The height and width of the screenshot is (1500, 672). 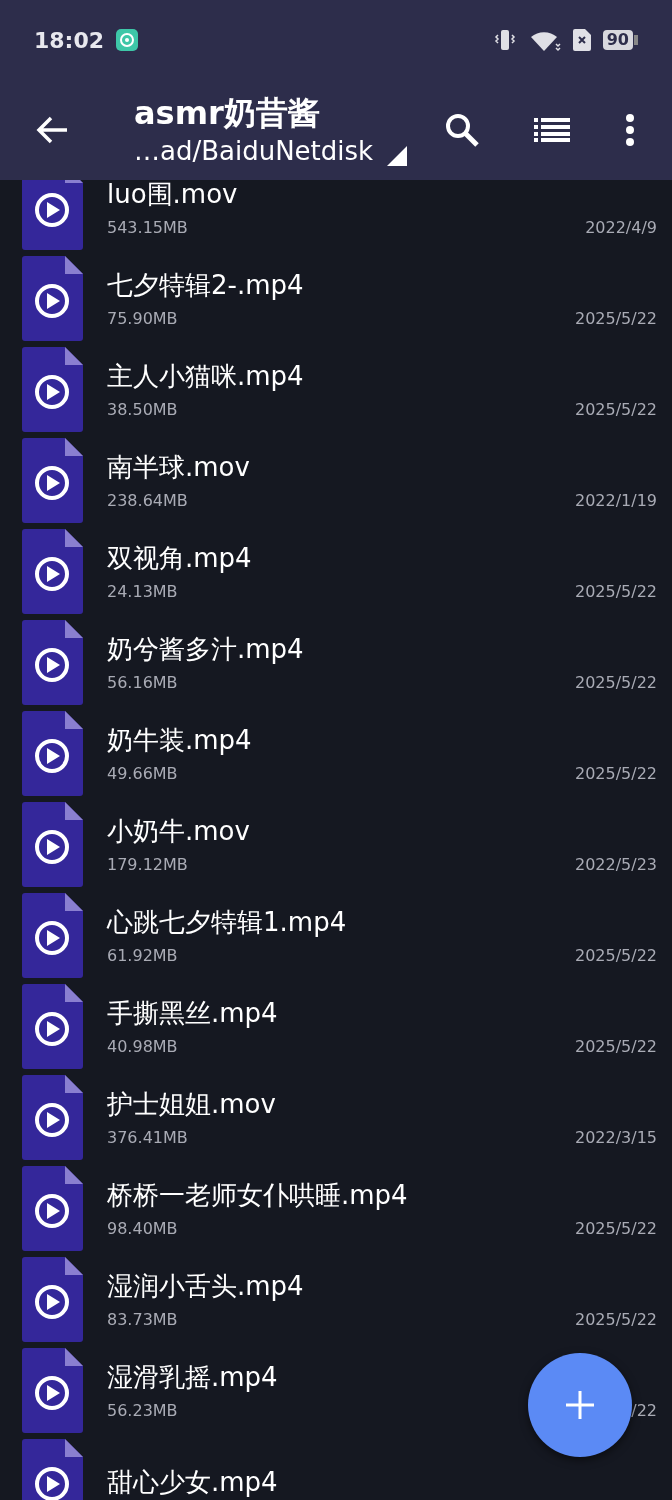 I want to click on file-date: 2022/5/23, so click(x=615, y=864).